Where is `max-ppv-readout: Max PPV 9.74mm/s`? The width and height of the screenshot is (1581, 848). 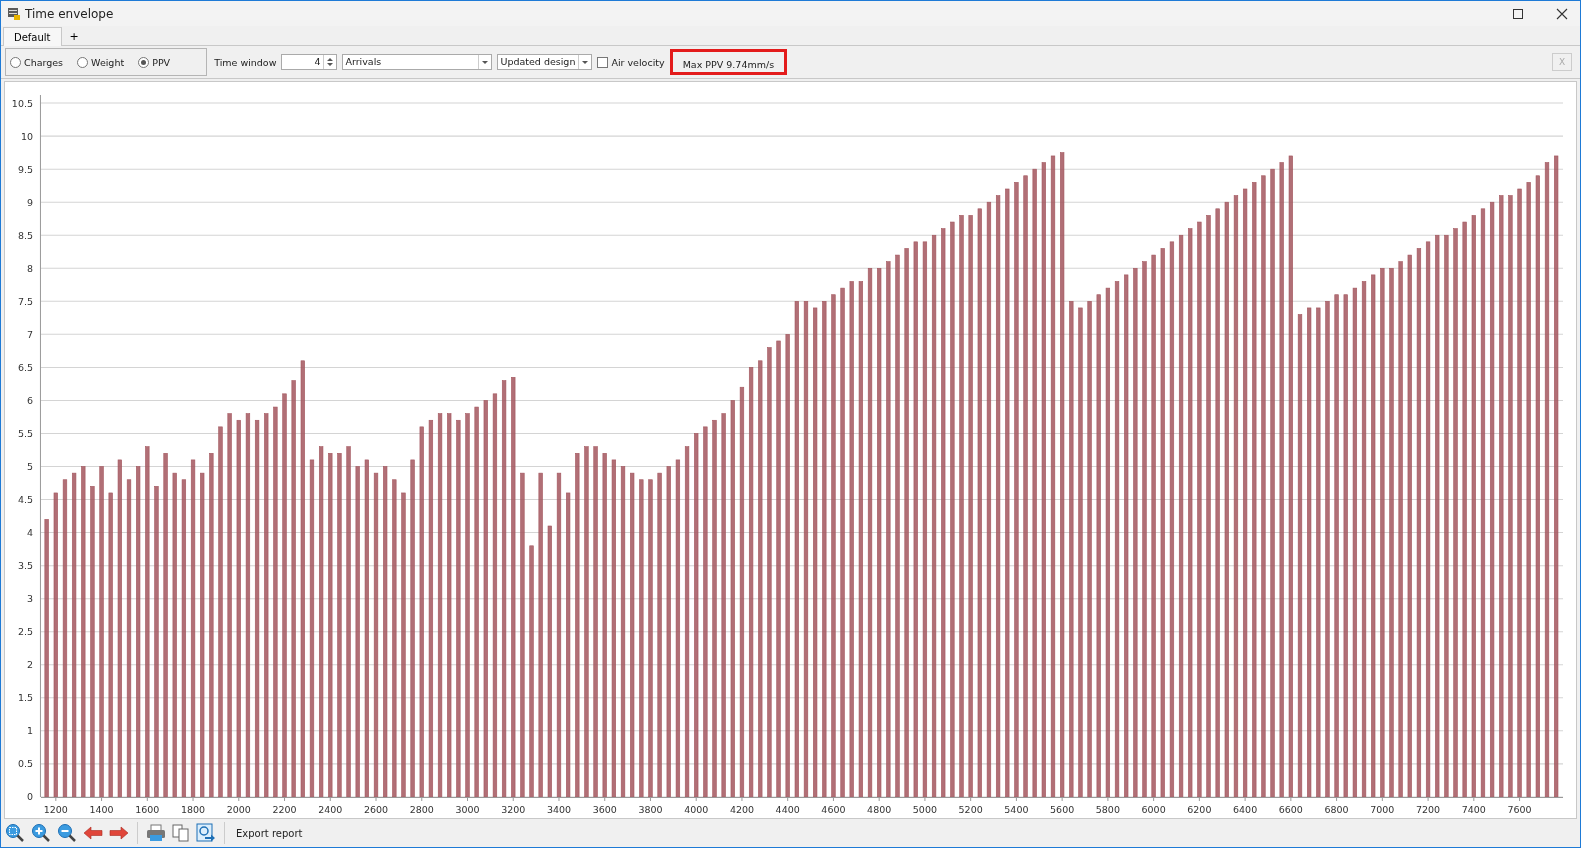
max-ppv-readout: Max PPV 9.74mm/s is located at coordinates (728, 62).